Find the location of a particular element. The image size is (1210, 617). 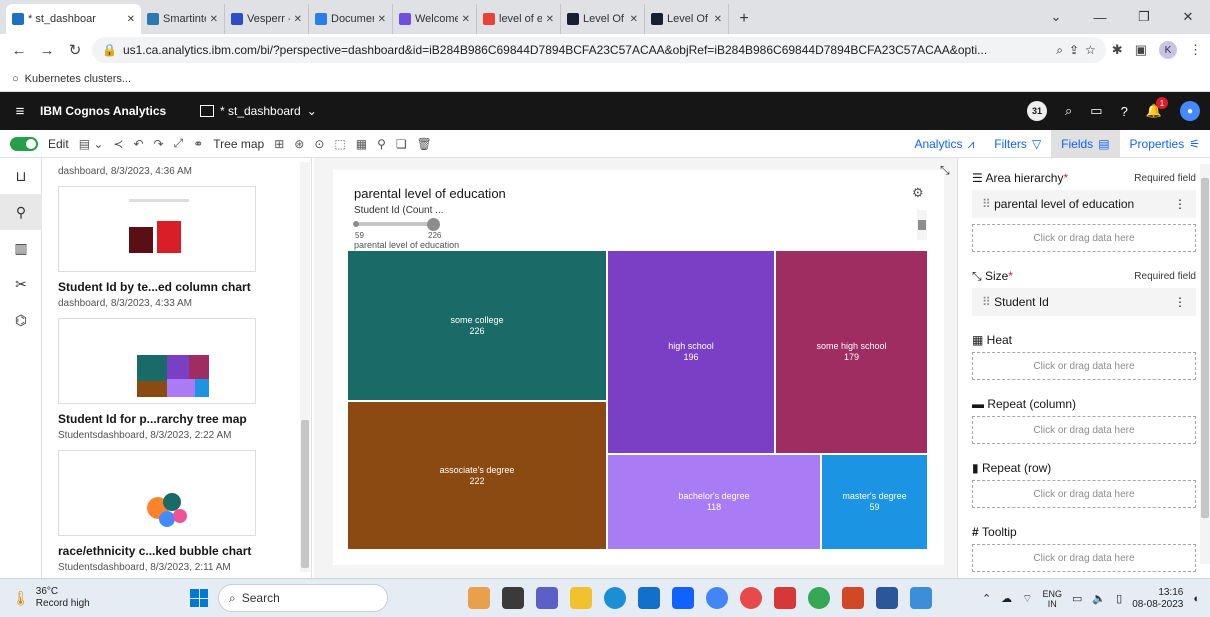

size-field: ⠿ Student Id ⋮ is located at coordinates (1084, 302).